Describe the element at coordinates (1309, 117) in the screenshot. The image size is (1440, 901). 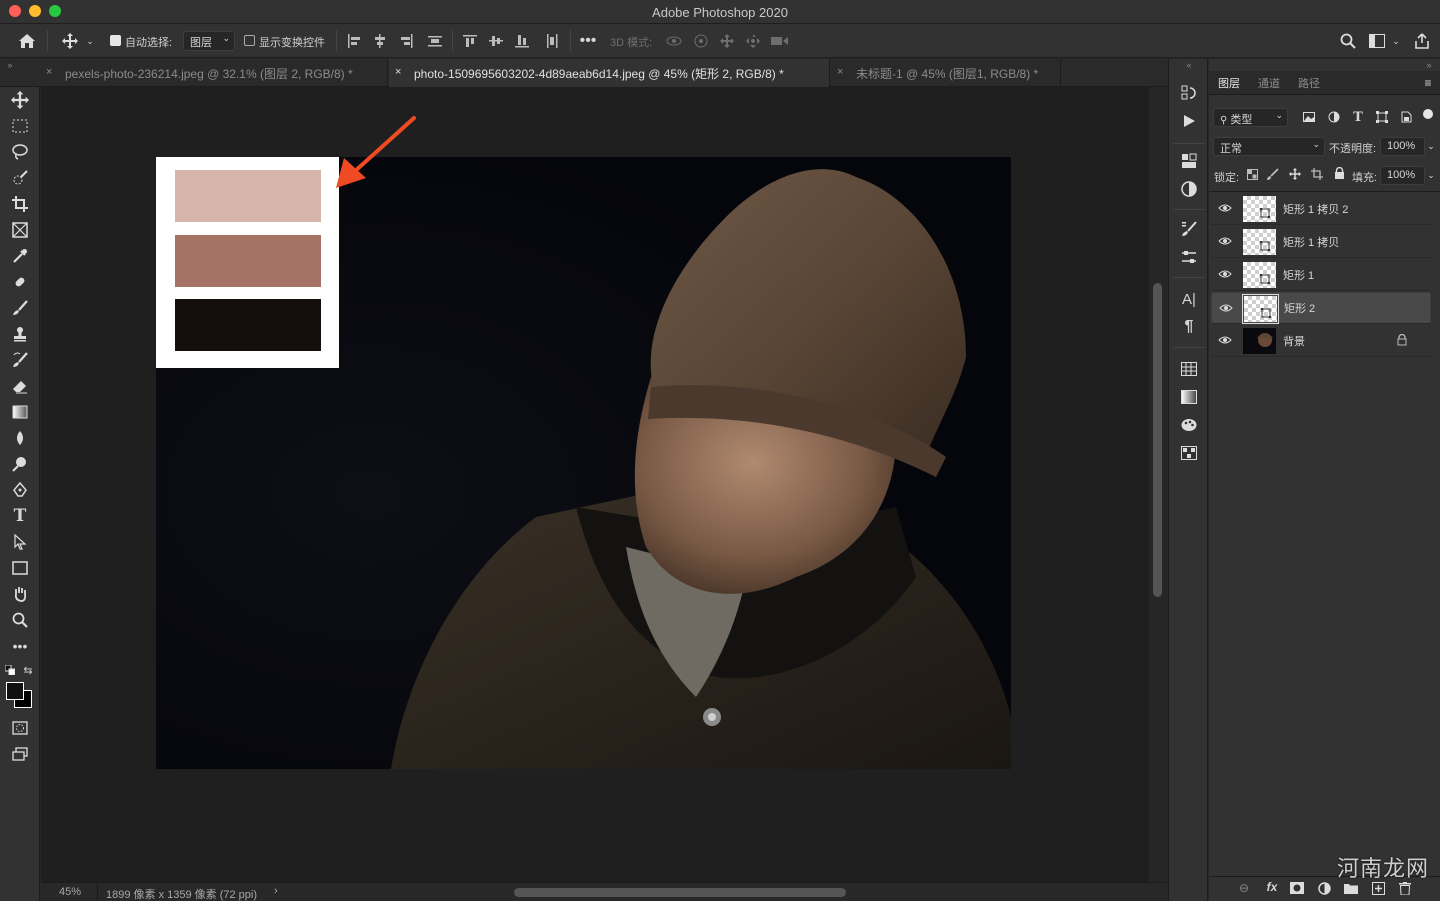
I see `filter-pixel-icon` at that location.